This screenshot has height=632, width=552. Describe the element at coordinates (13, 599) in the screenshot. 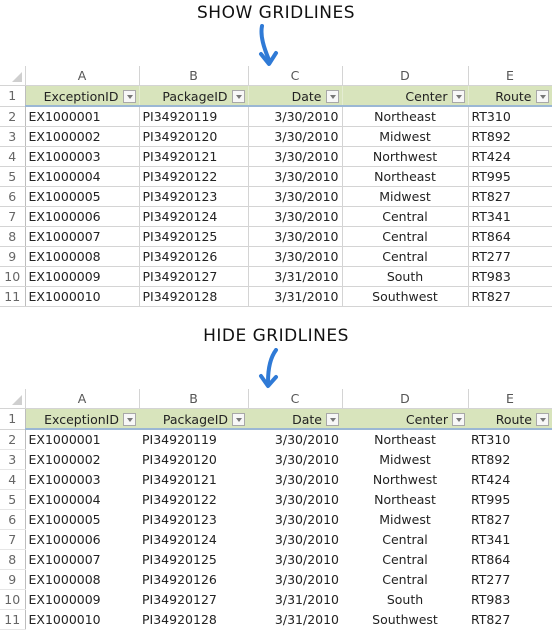

I see `row-number: 10` at that location.